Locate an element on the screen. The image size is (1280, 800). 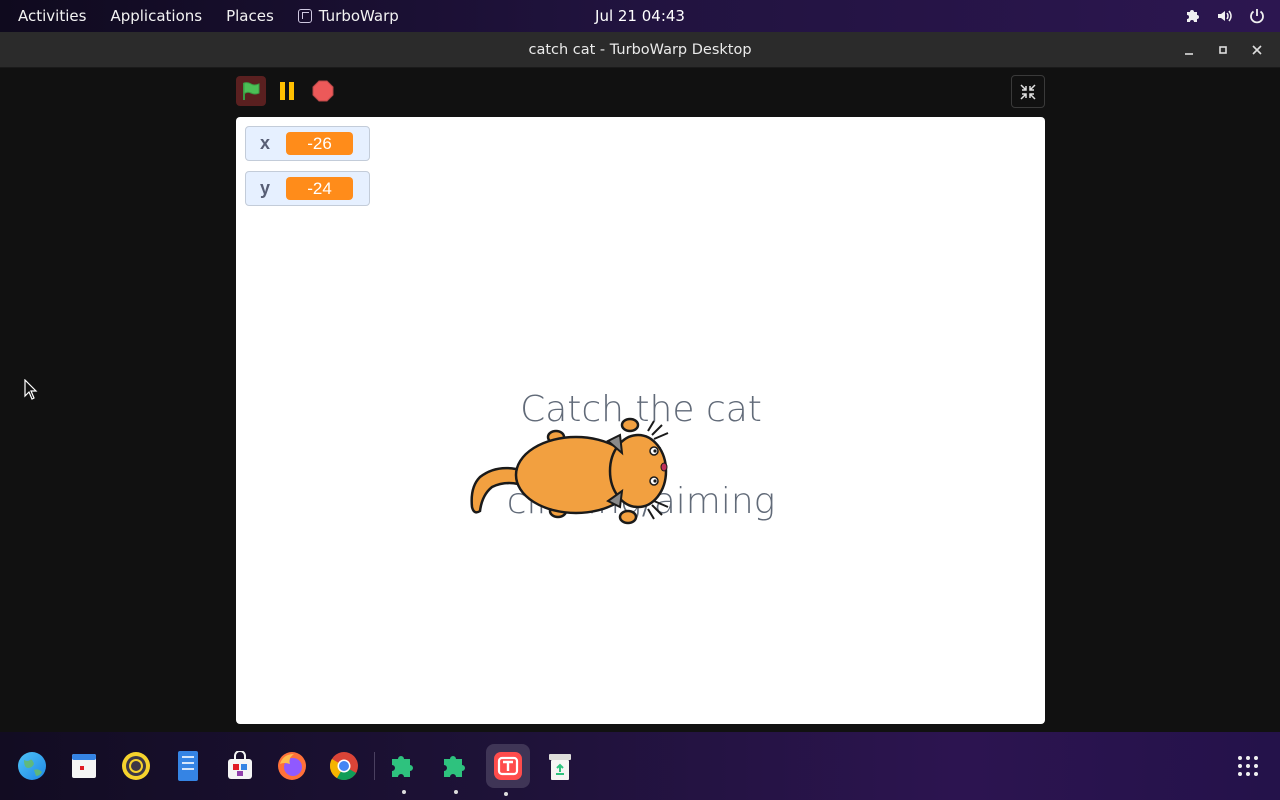
variable-monitor-y: y -24 is located at coordinates (307, 188).